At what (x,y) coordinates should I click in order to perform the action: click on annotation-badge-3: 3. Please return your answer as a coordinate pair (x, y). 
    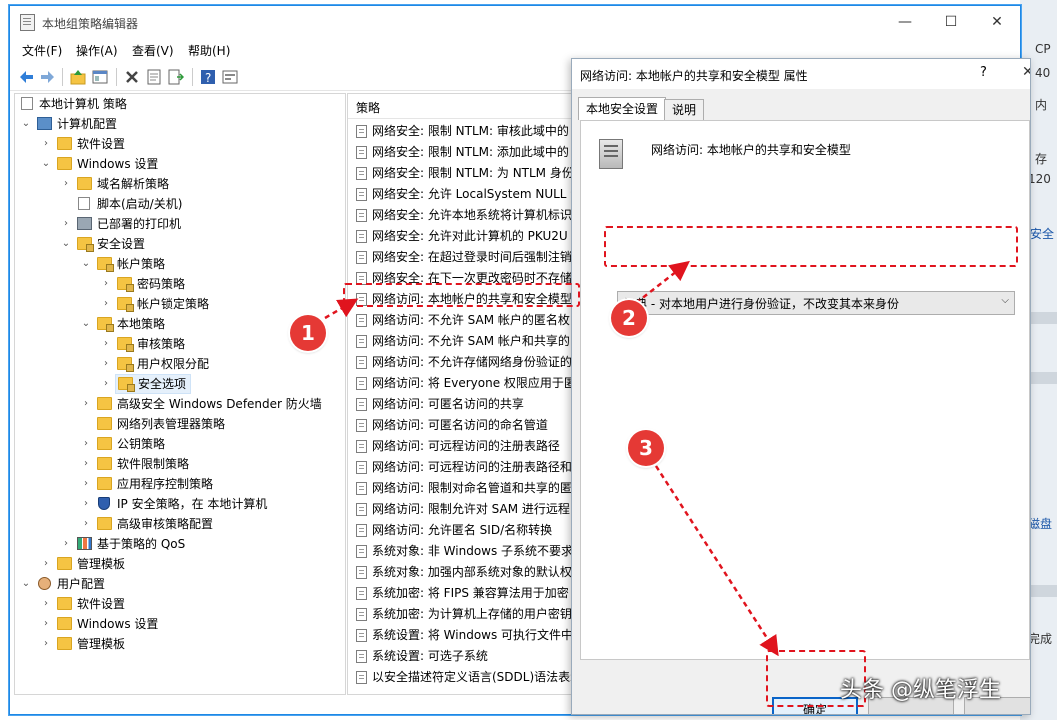
    Looking at the image, I should click on (646, 448).